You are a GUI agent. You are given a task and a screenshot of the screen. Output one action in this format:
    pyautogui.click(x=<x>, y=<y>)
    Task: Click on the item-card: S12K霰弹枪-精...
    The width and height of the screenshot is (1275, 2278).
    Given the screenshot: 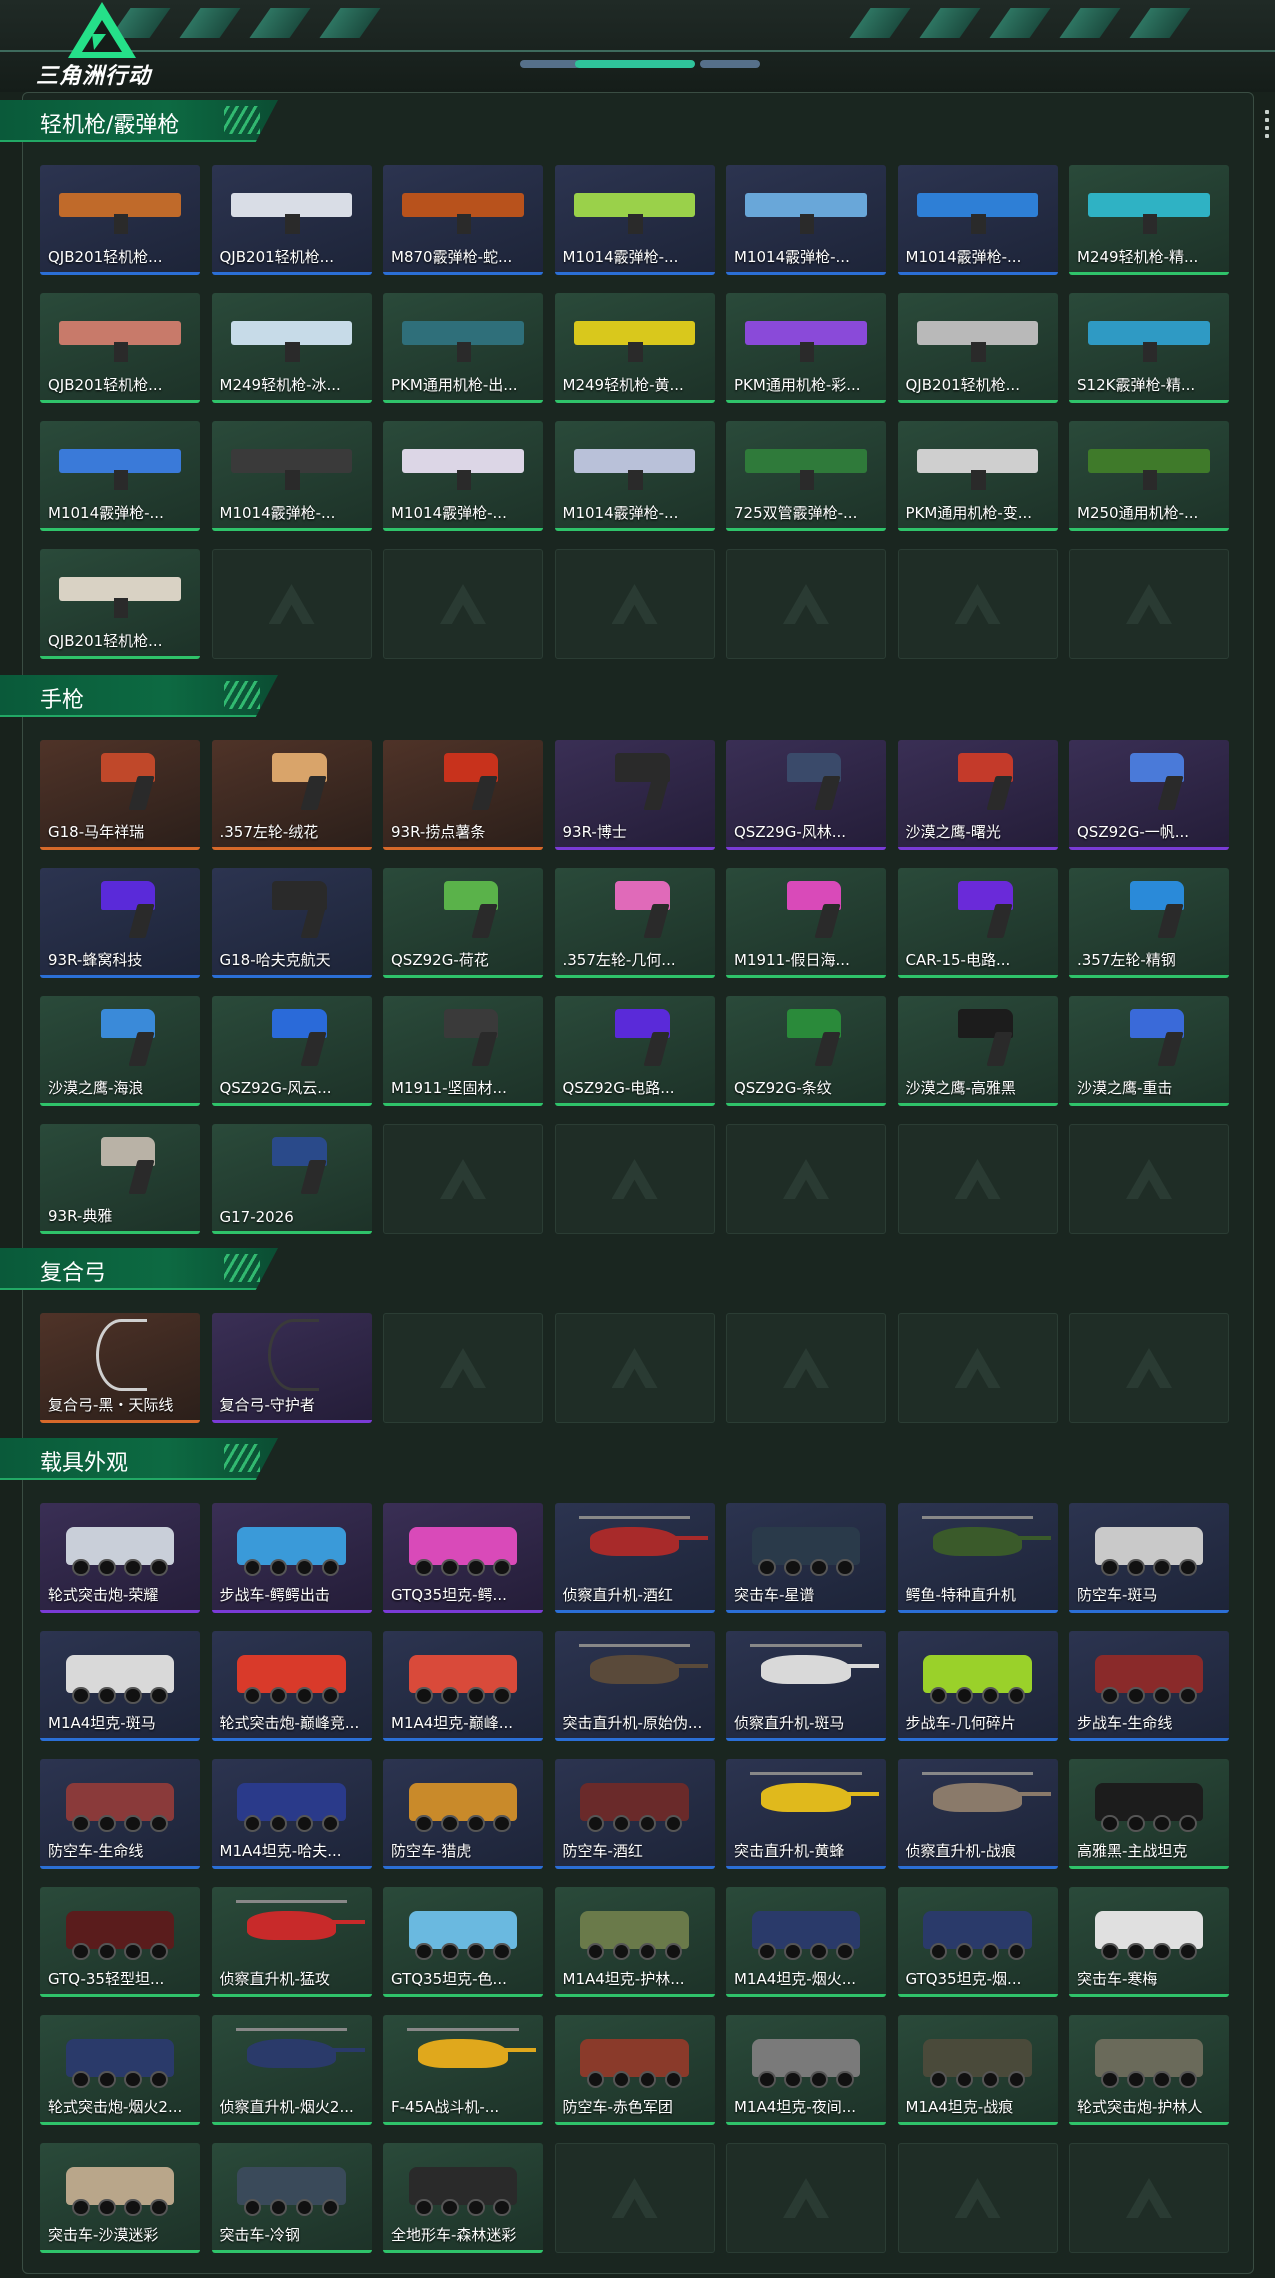 What is the action you would take?
    pyautogui.click(x=1149, y=348)
    